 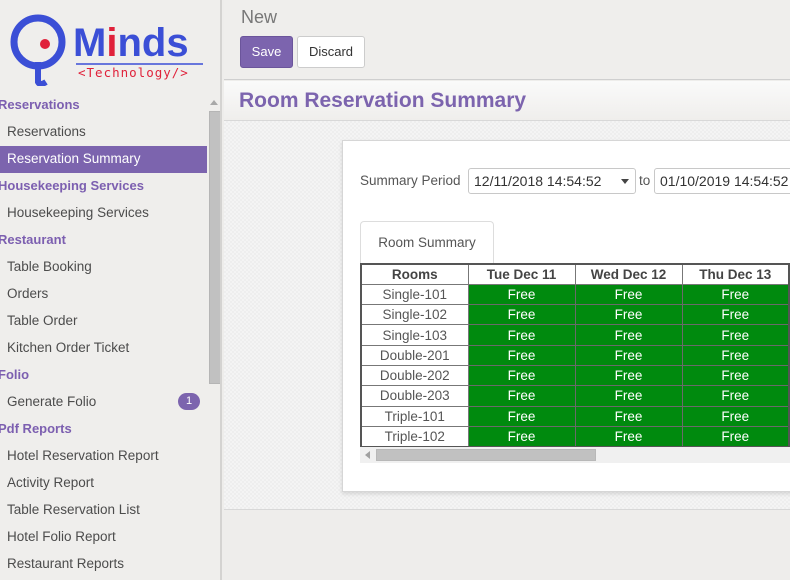 I want to click on table-row: Double-203 Free Free Free, so click(x=575, y=396).